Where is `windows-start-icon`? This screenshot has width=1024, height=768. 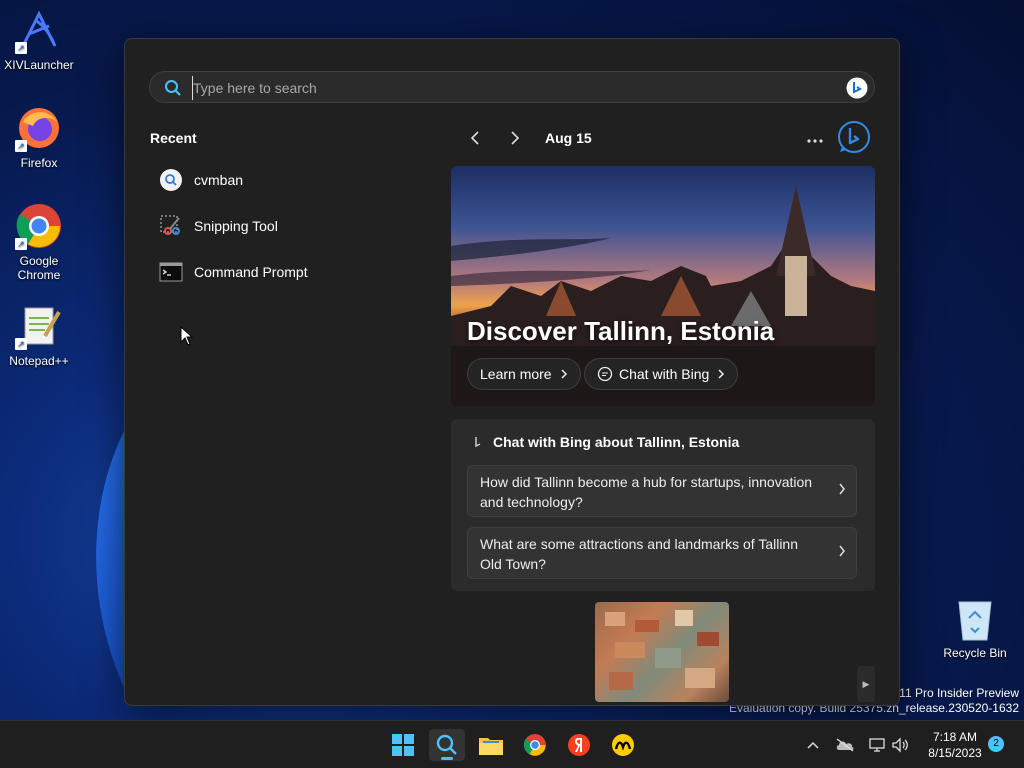 windows-start-icon is located at coordinates (403, 745).